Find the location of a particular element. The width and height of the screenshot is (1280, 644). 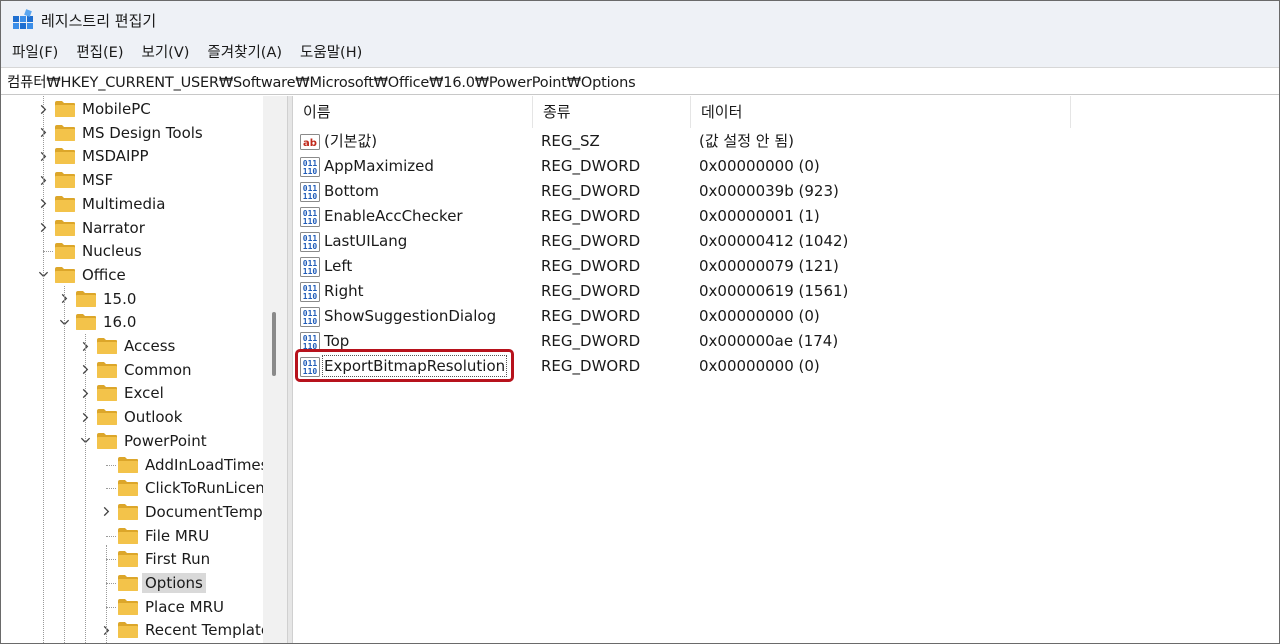

tree-item-label: MSF is located at coordinates (98, 180).